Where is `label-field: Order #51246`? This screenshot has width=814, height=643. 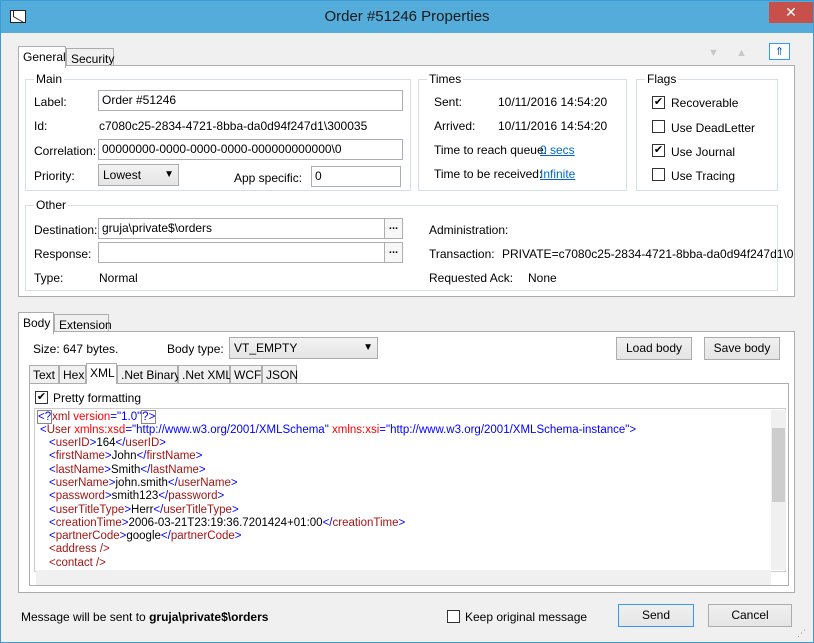
label-field: Order #51246 is located at coordinates (250, 100).